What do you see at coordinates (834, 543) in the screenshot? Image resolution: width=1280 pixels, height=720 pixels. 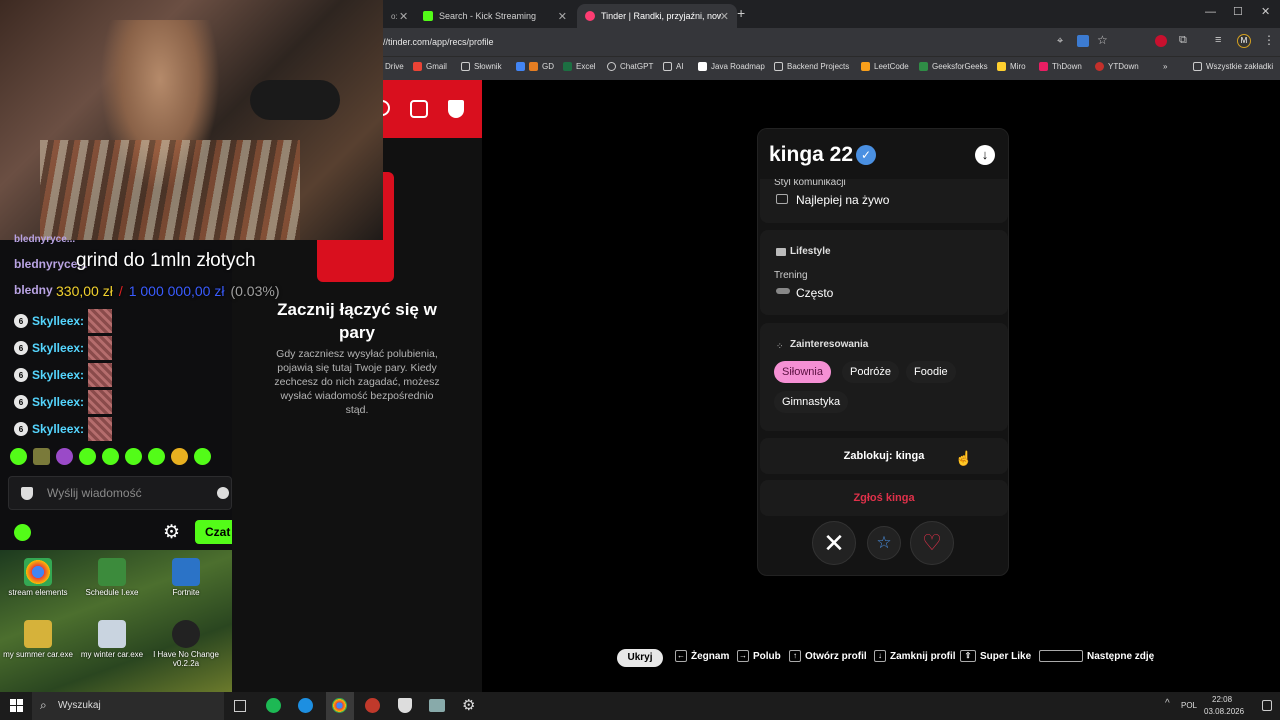 I see `nope-button: ✕` at bounding box center [834, 543].